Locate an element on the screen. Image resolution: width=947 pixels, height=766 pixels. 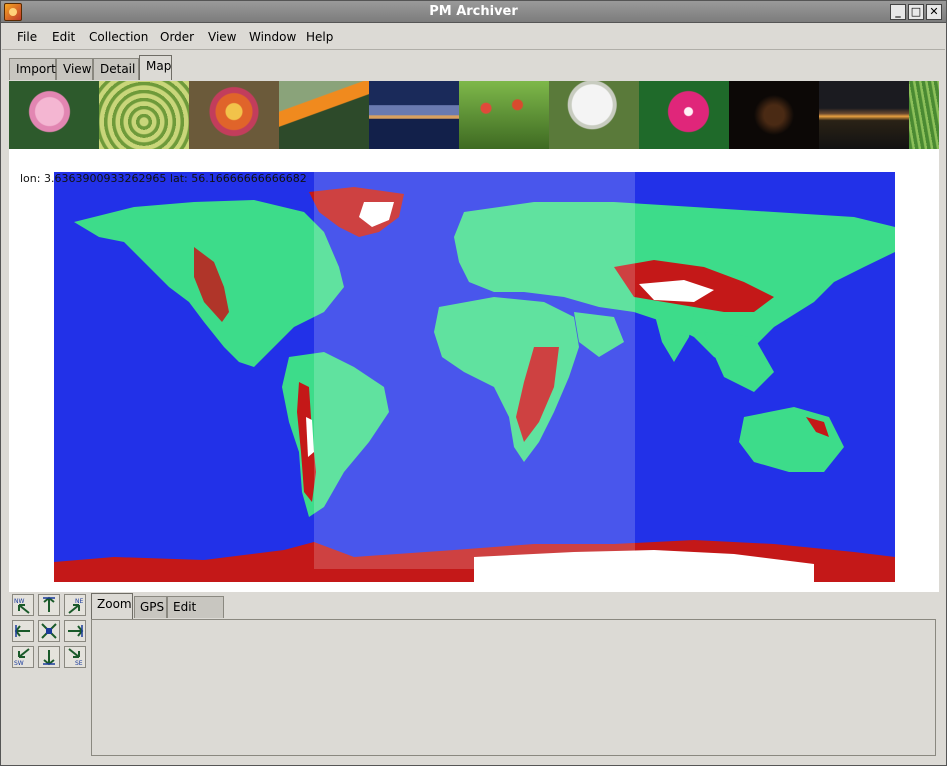
svg-text: NW is located at coordinates (19, 601).